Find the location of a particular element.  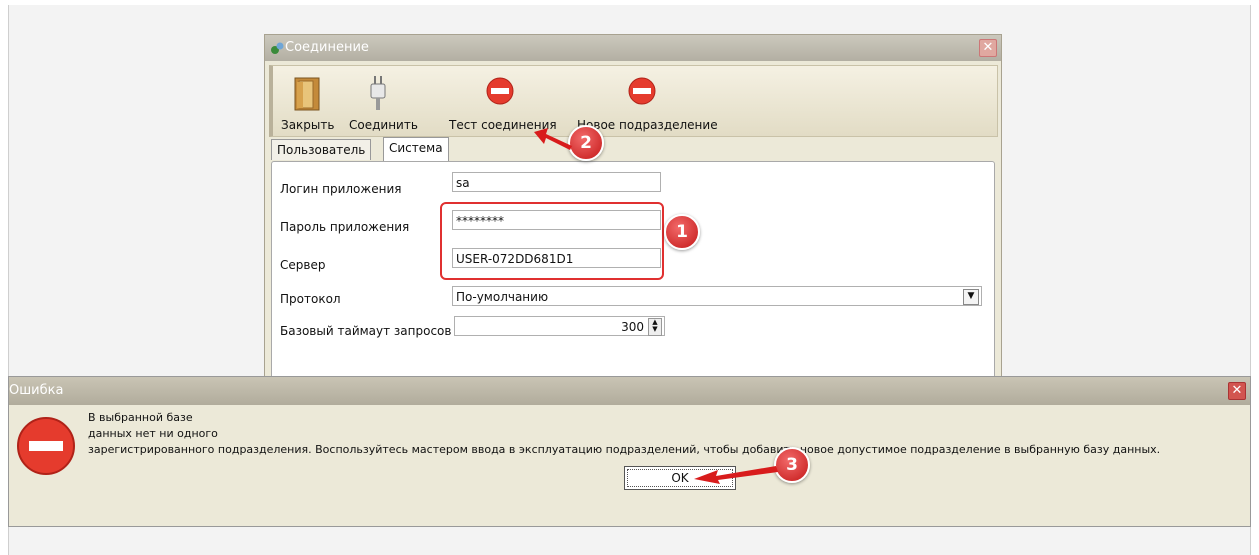

app-icon is located at coordinates (277, 48).